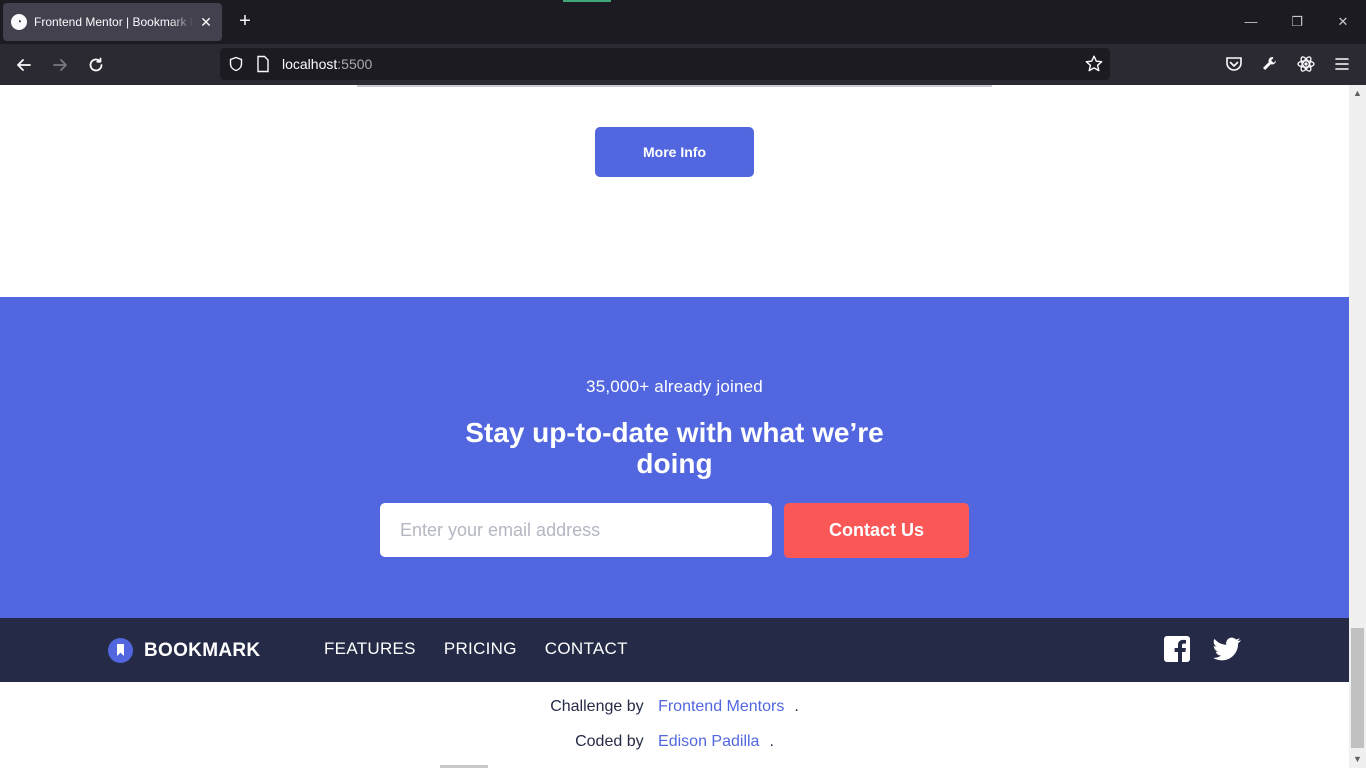 The height and width of the screenshot is (768, 1366). What do you see at coordinates (674, 386) in the screenshot?
I see `joined-count-text: 35,000+ already joined` at bounding box center [674, 386].